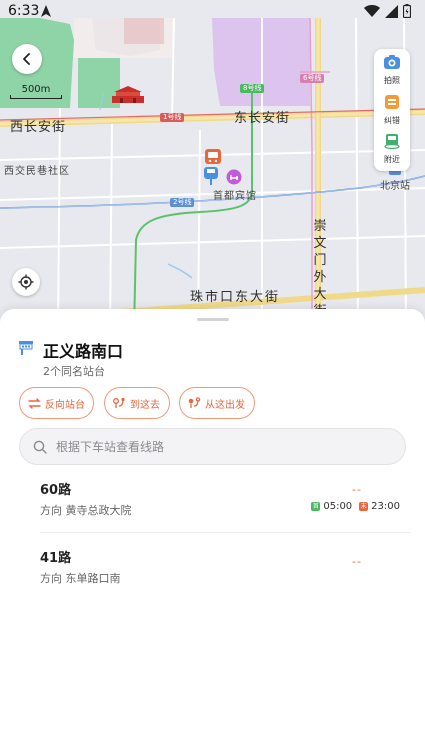 This screenshot has width=425, height=756. I want to click on route-name: 60路, so click(56, 490).